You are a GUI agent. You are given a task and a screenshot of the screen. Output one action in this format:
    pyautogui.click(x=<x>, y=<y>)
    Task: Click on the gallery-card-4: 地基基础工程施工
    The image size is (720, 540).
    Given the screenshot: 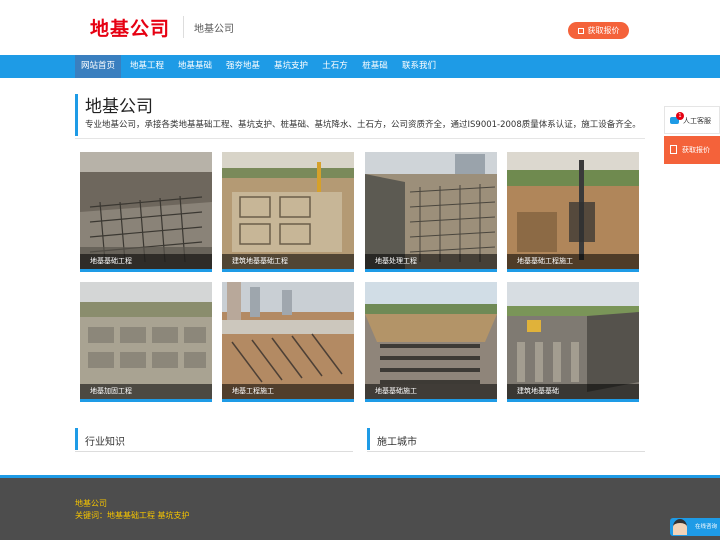 What is the action you would take?
    pyautogui.click(x=573, y=212)
    